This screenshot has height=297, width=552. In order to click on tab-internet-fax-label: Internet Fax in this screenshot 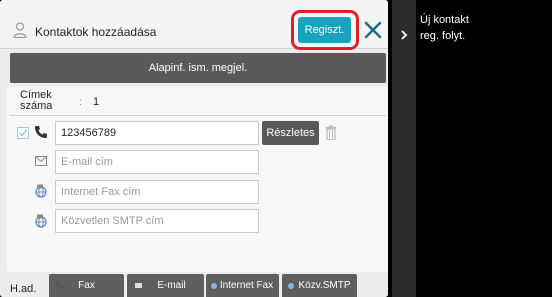, I will do `click(246, 285)`.